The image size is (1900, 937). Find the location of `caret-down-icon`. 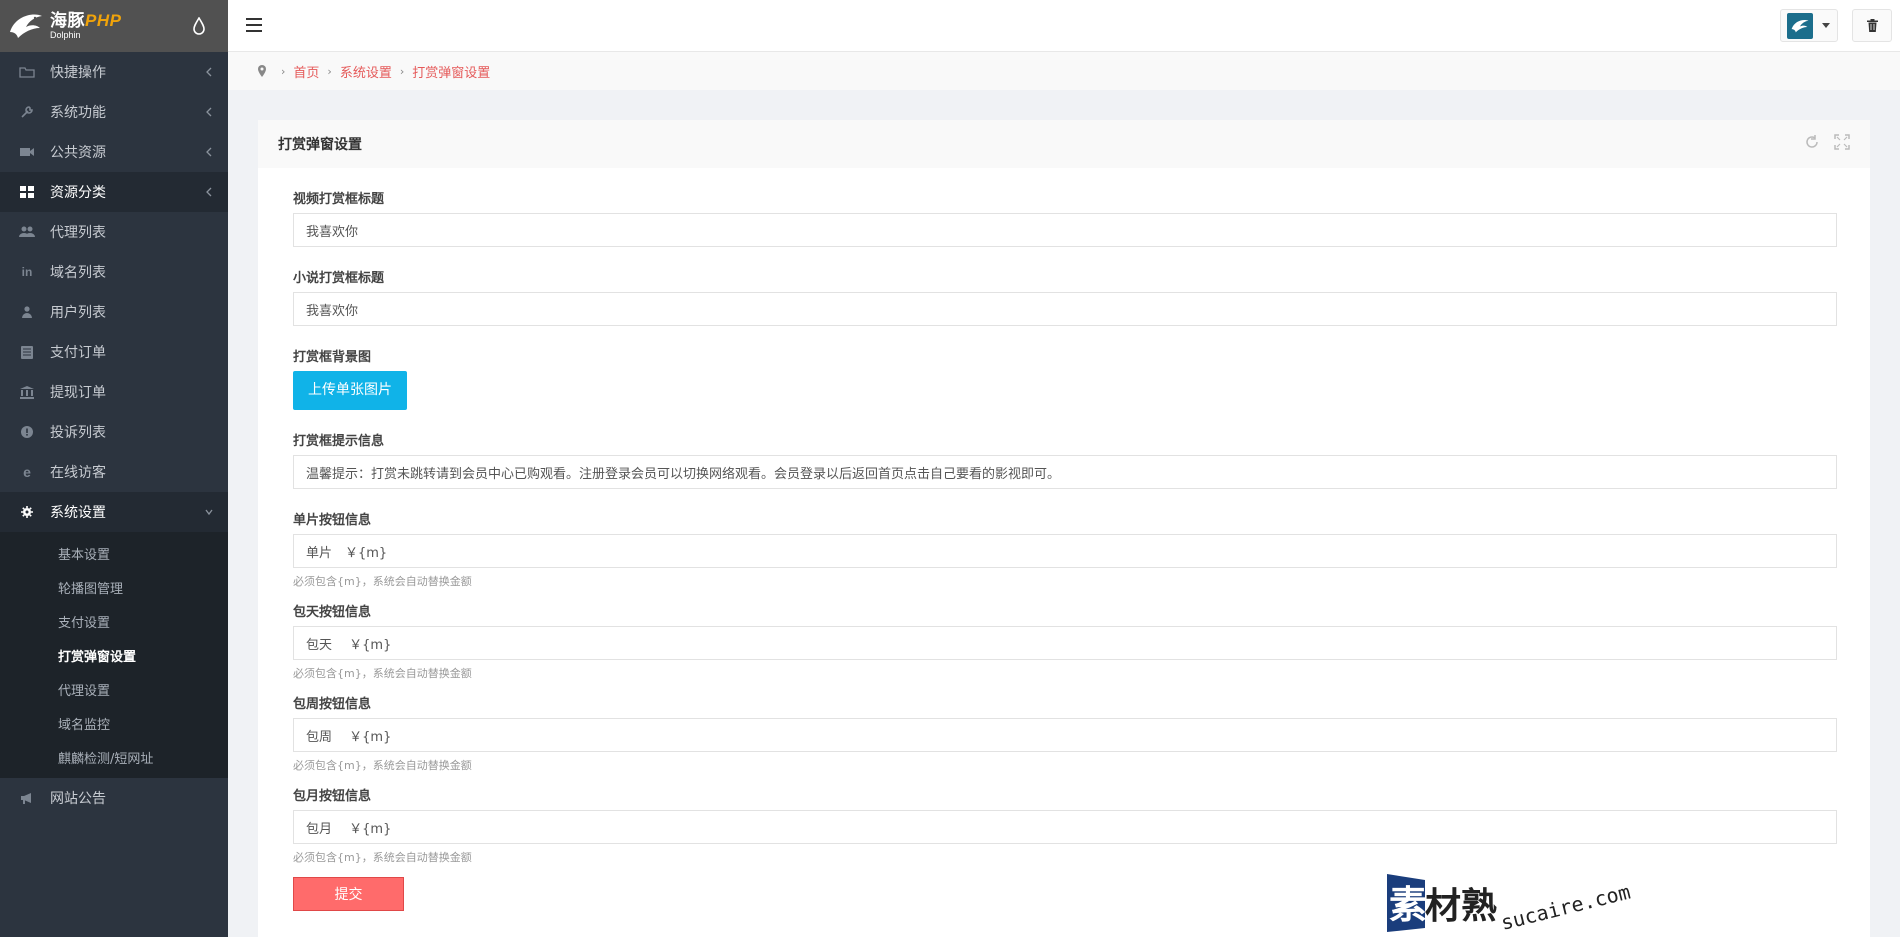

caret-down-icon is located at coordinates (1826, 25).